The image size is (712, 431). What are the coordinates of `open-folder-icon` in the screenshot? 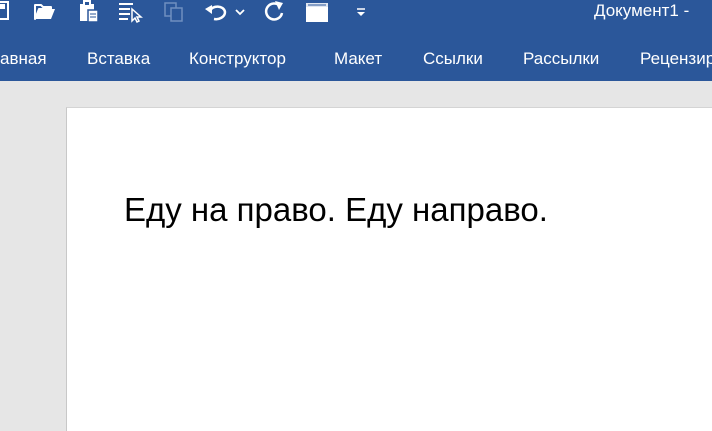 It's located at (44, 12).